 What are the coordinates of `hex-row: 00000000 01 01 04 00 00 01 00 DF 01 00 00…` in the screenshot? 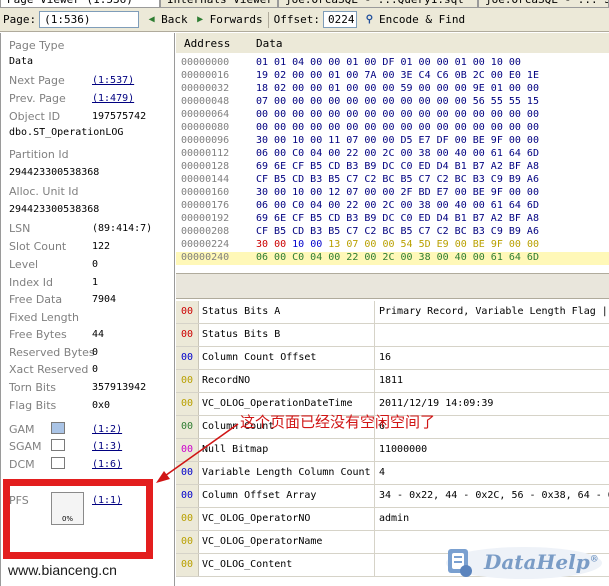 It's located at (392, 62).